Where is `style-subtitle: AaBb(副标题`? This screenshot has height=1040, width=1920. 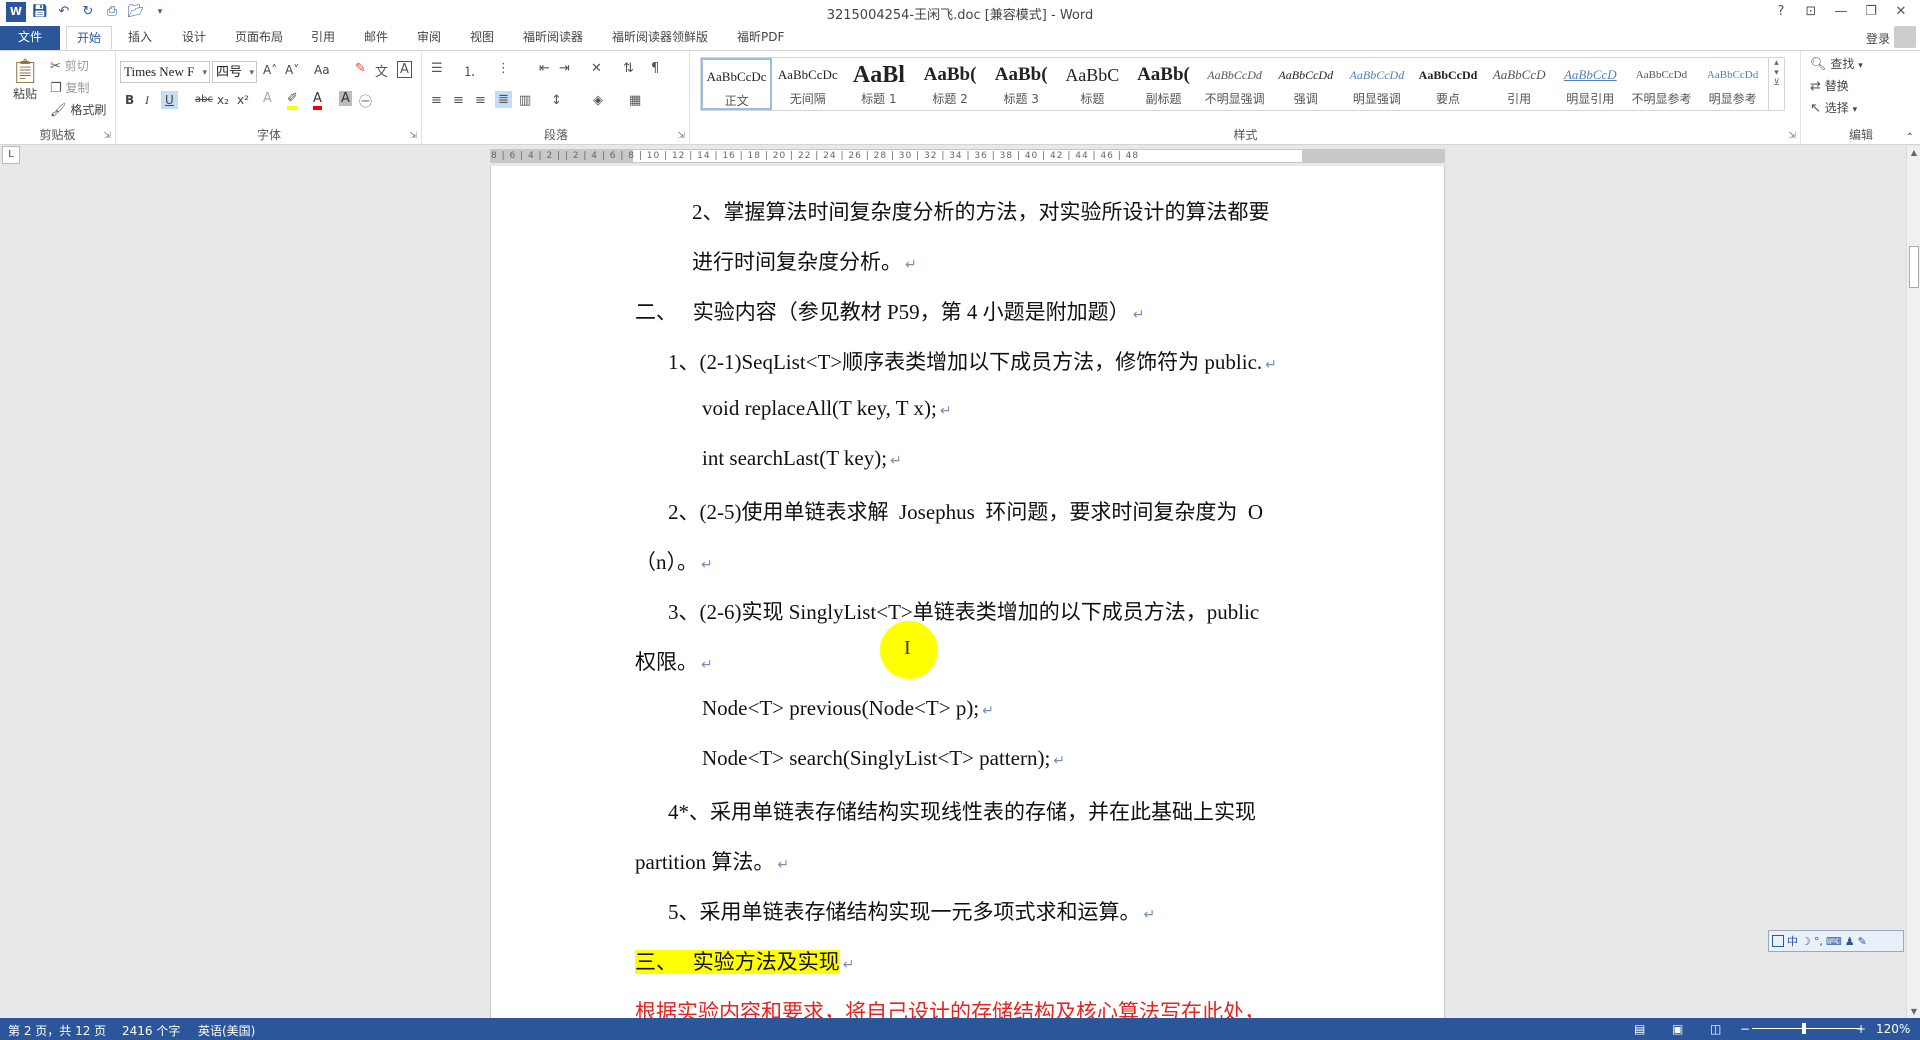
style-subtitle: AaBb(副标题 is located at coordinates (1163, 84).